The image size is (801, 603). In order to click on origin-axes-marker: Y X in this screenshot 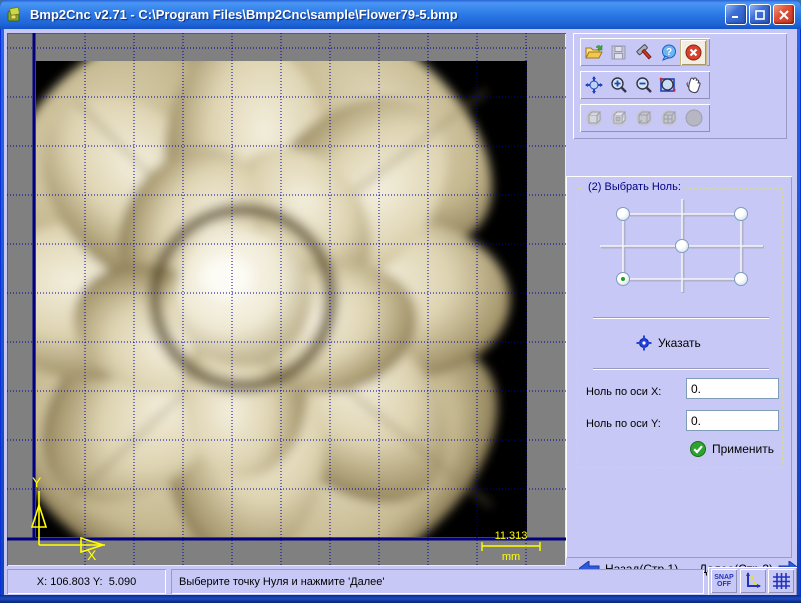, I will do `click(68, 518)`.